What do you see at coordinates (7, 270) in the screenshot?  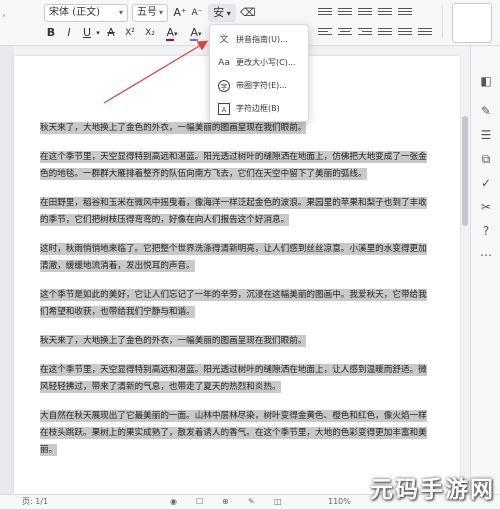 I see `left-margin-strip` at bounding box center [7, 270].